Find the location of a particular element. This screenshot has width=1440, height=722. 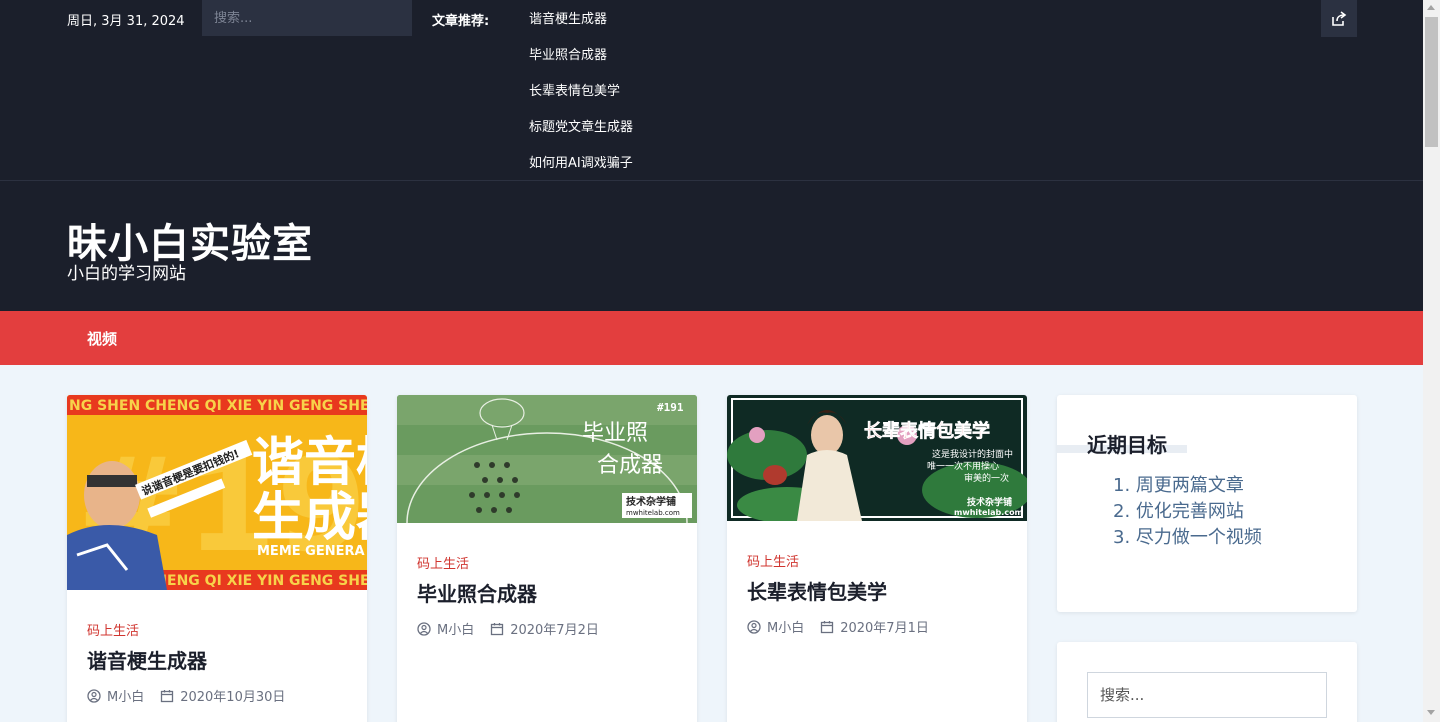

scrollbar-thumb is located at coordinates (1431, 82).